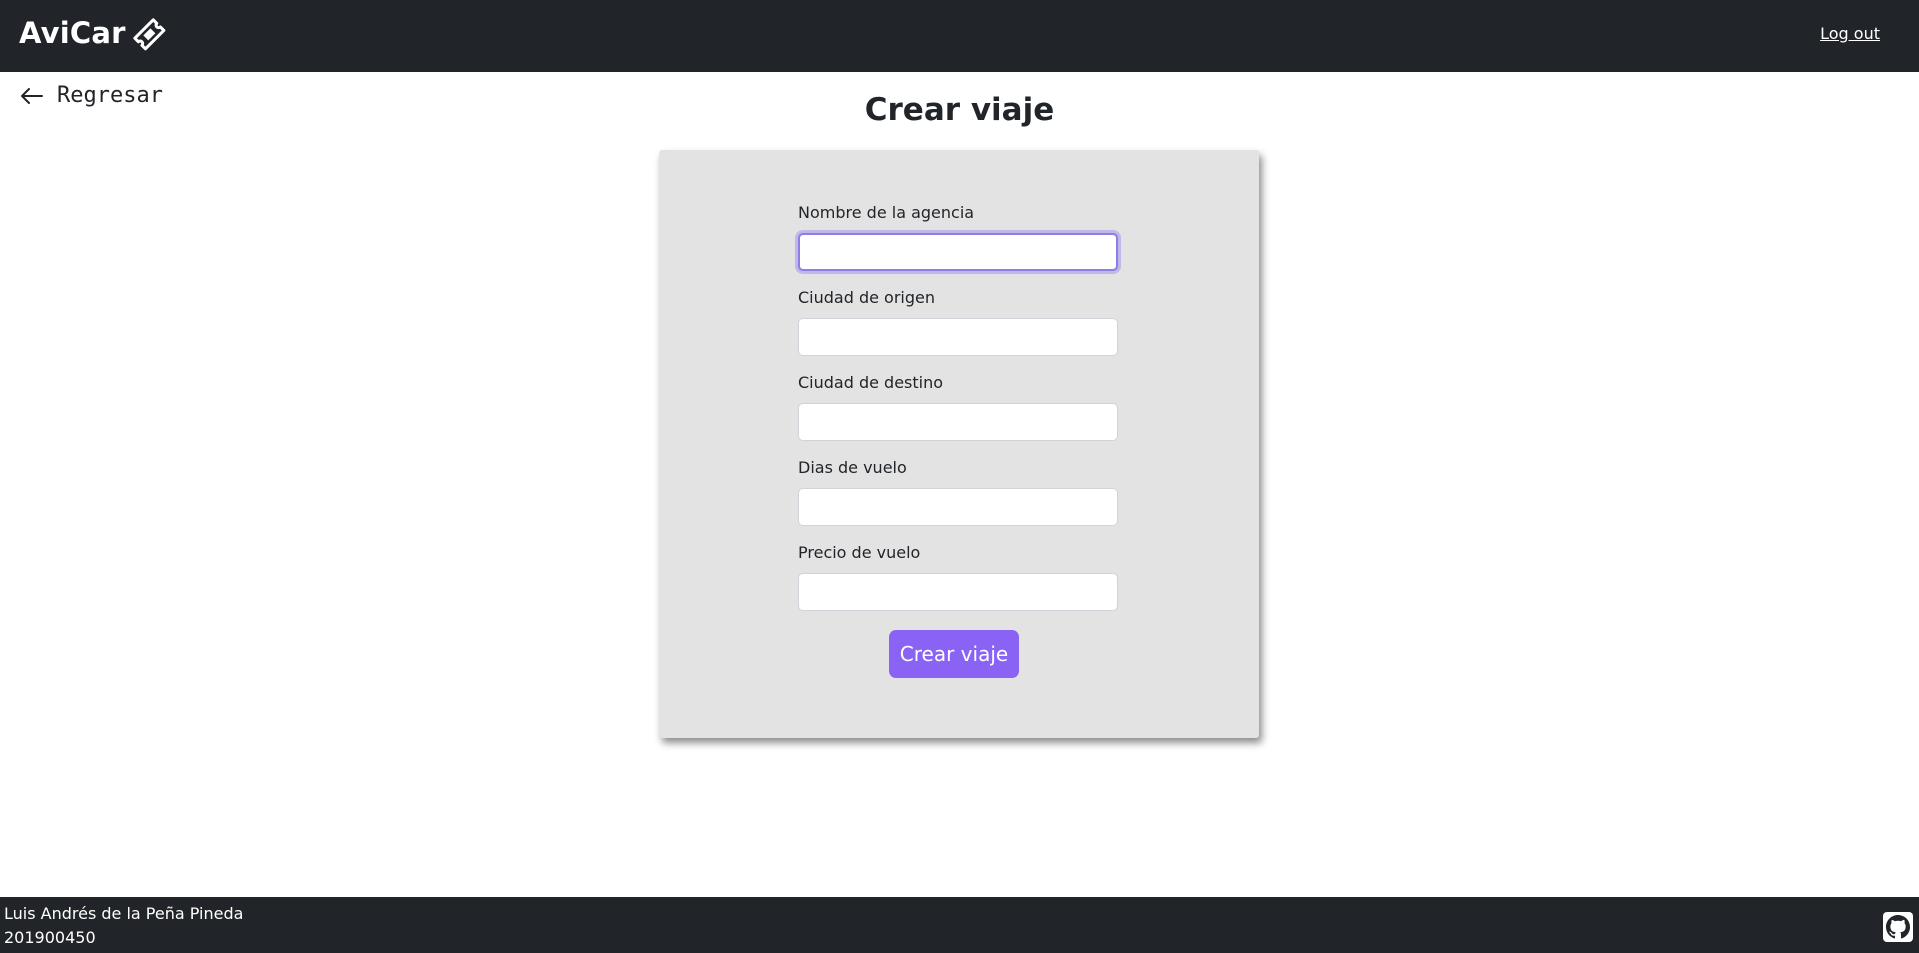  I want to click on brand-name: AviCar, so click(72, 33).